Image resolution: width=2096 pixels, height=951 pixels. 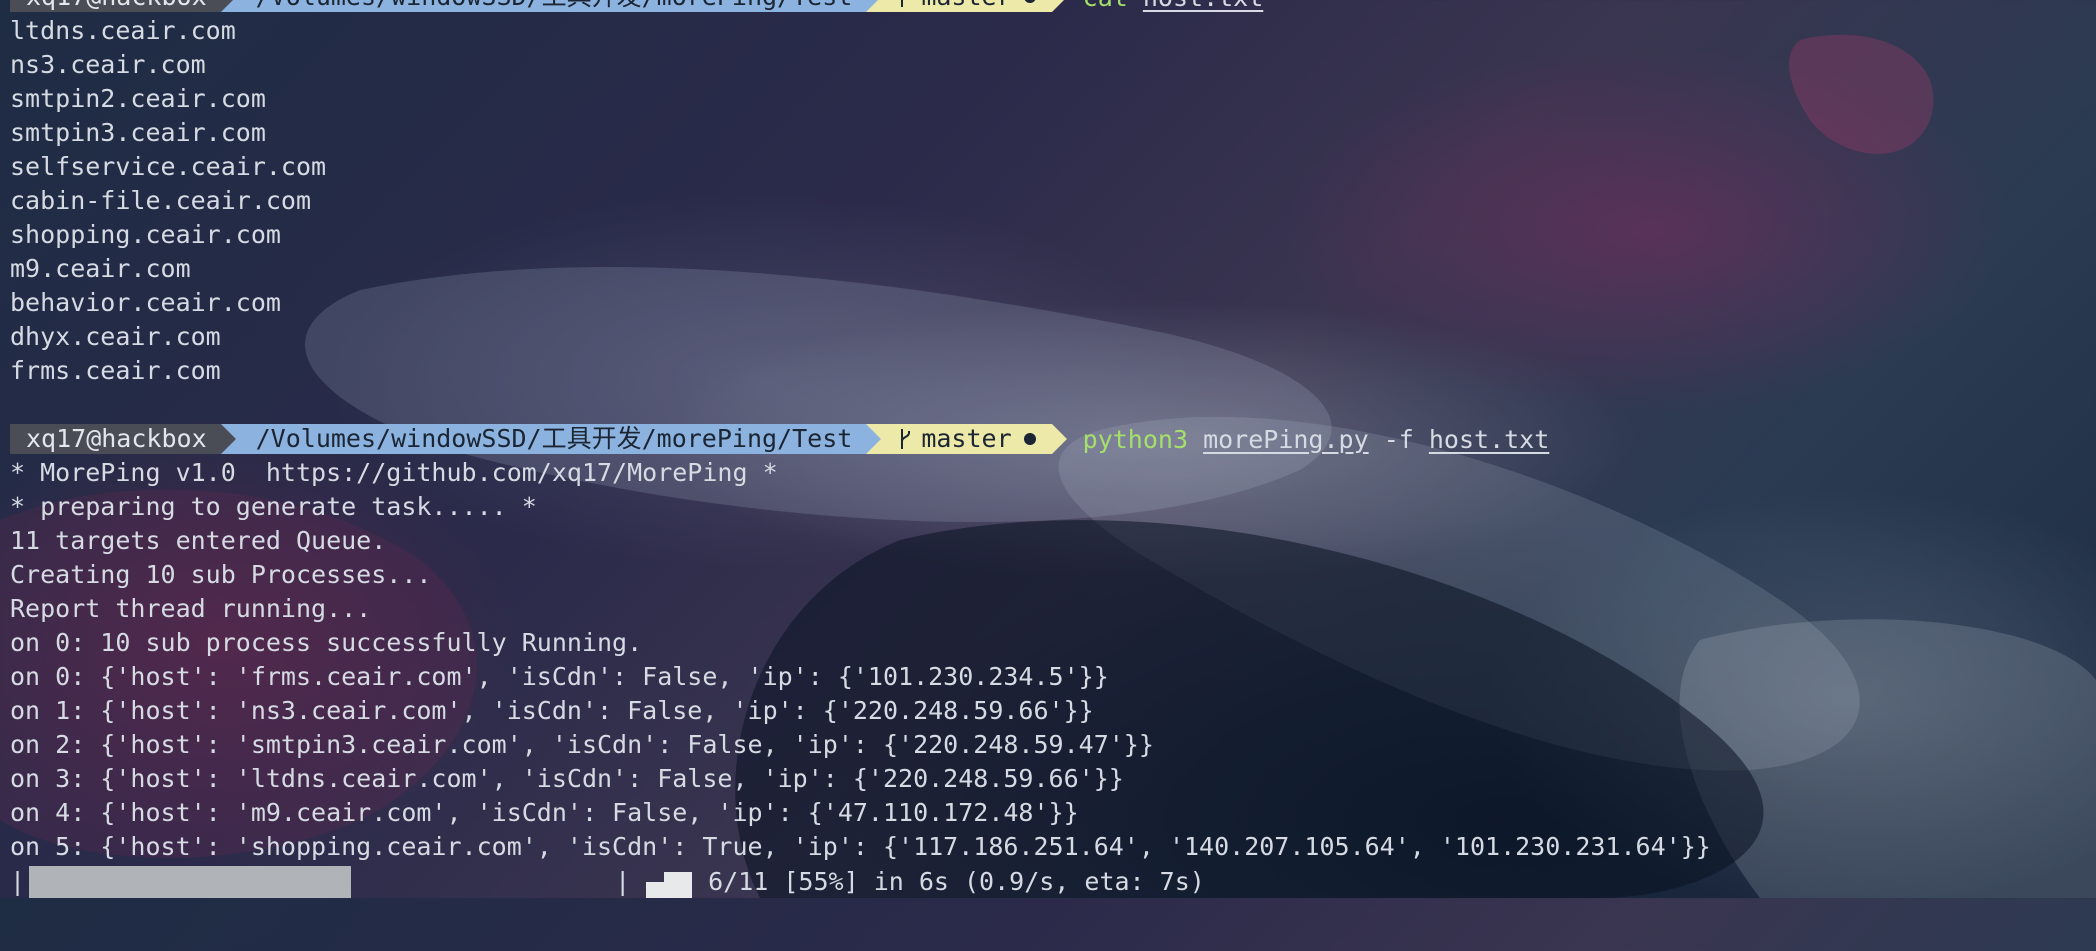 I want to click on output-line: frms.ceair.com, so click(x=115, y=370).